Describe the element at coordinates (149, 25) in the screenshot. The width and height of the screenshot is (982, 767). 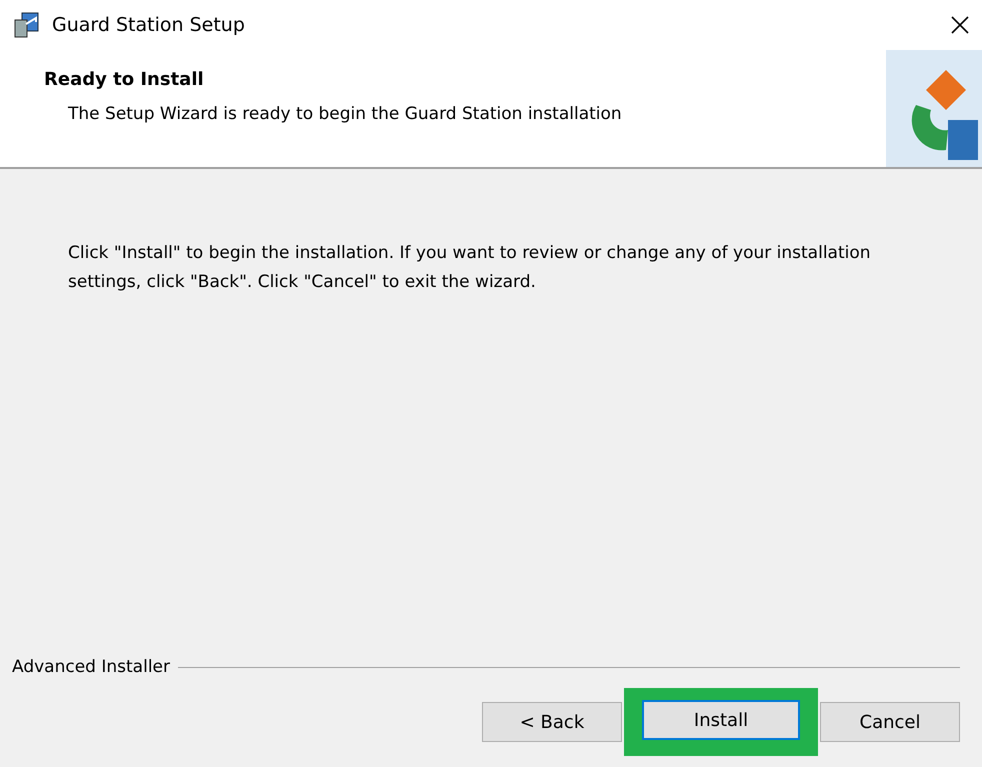
I see `window-title: Guard Station Setup` at that location.